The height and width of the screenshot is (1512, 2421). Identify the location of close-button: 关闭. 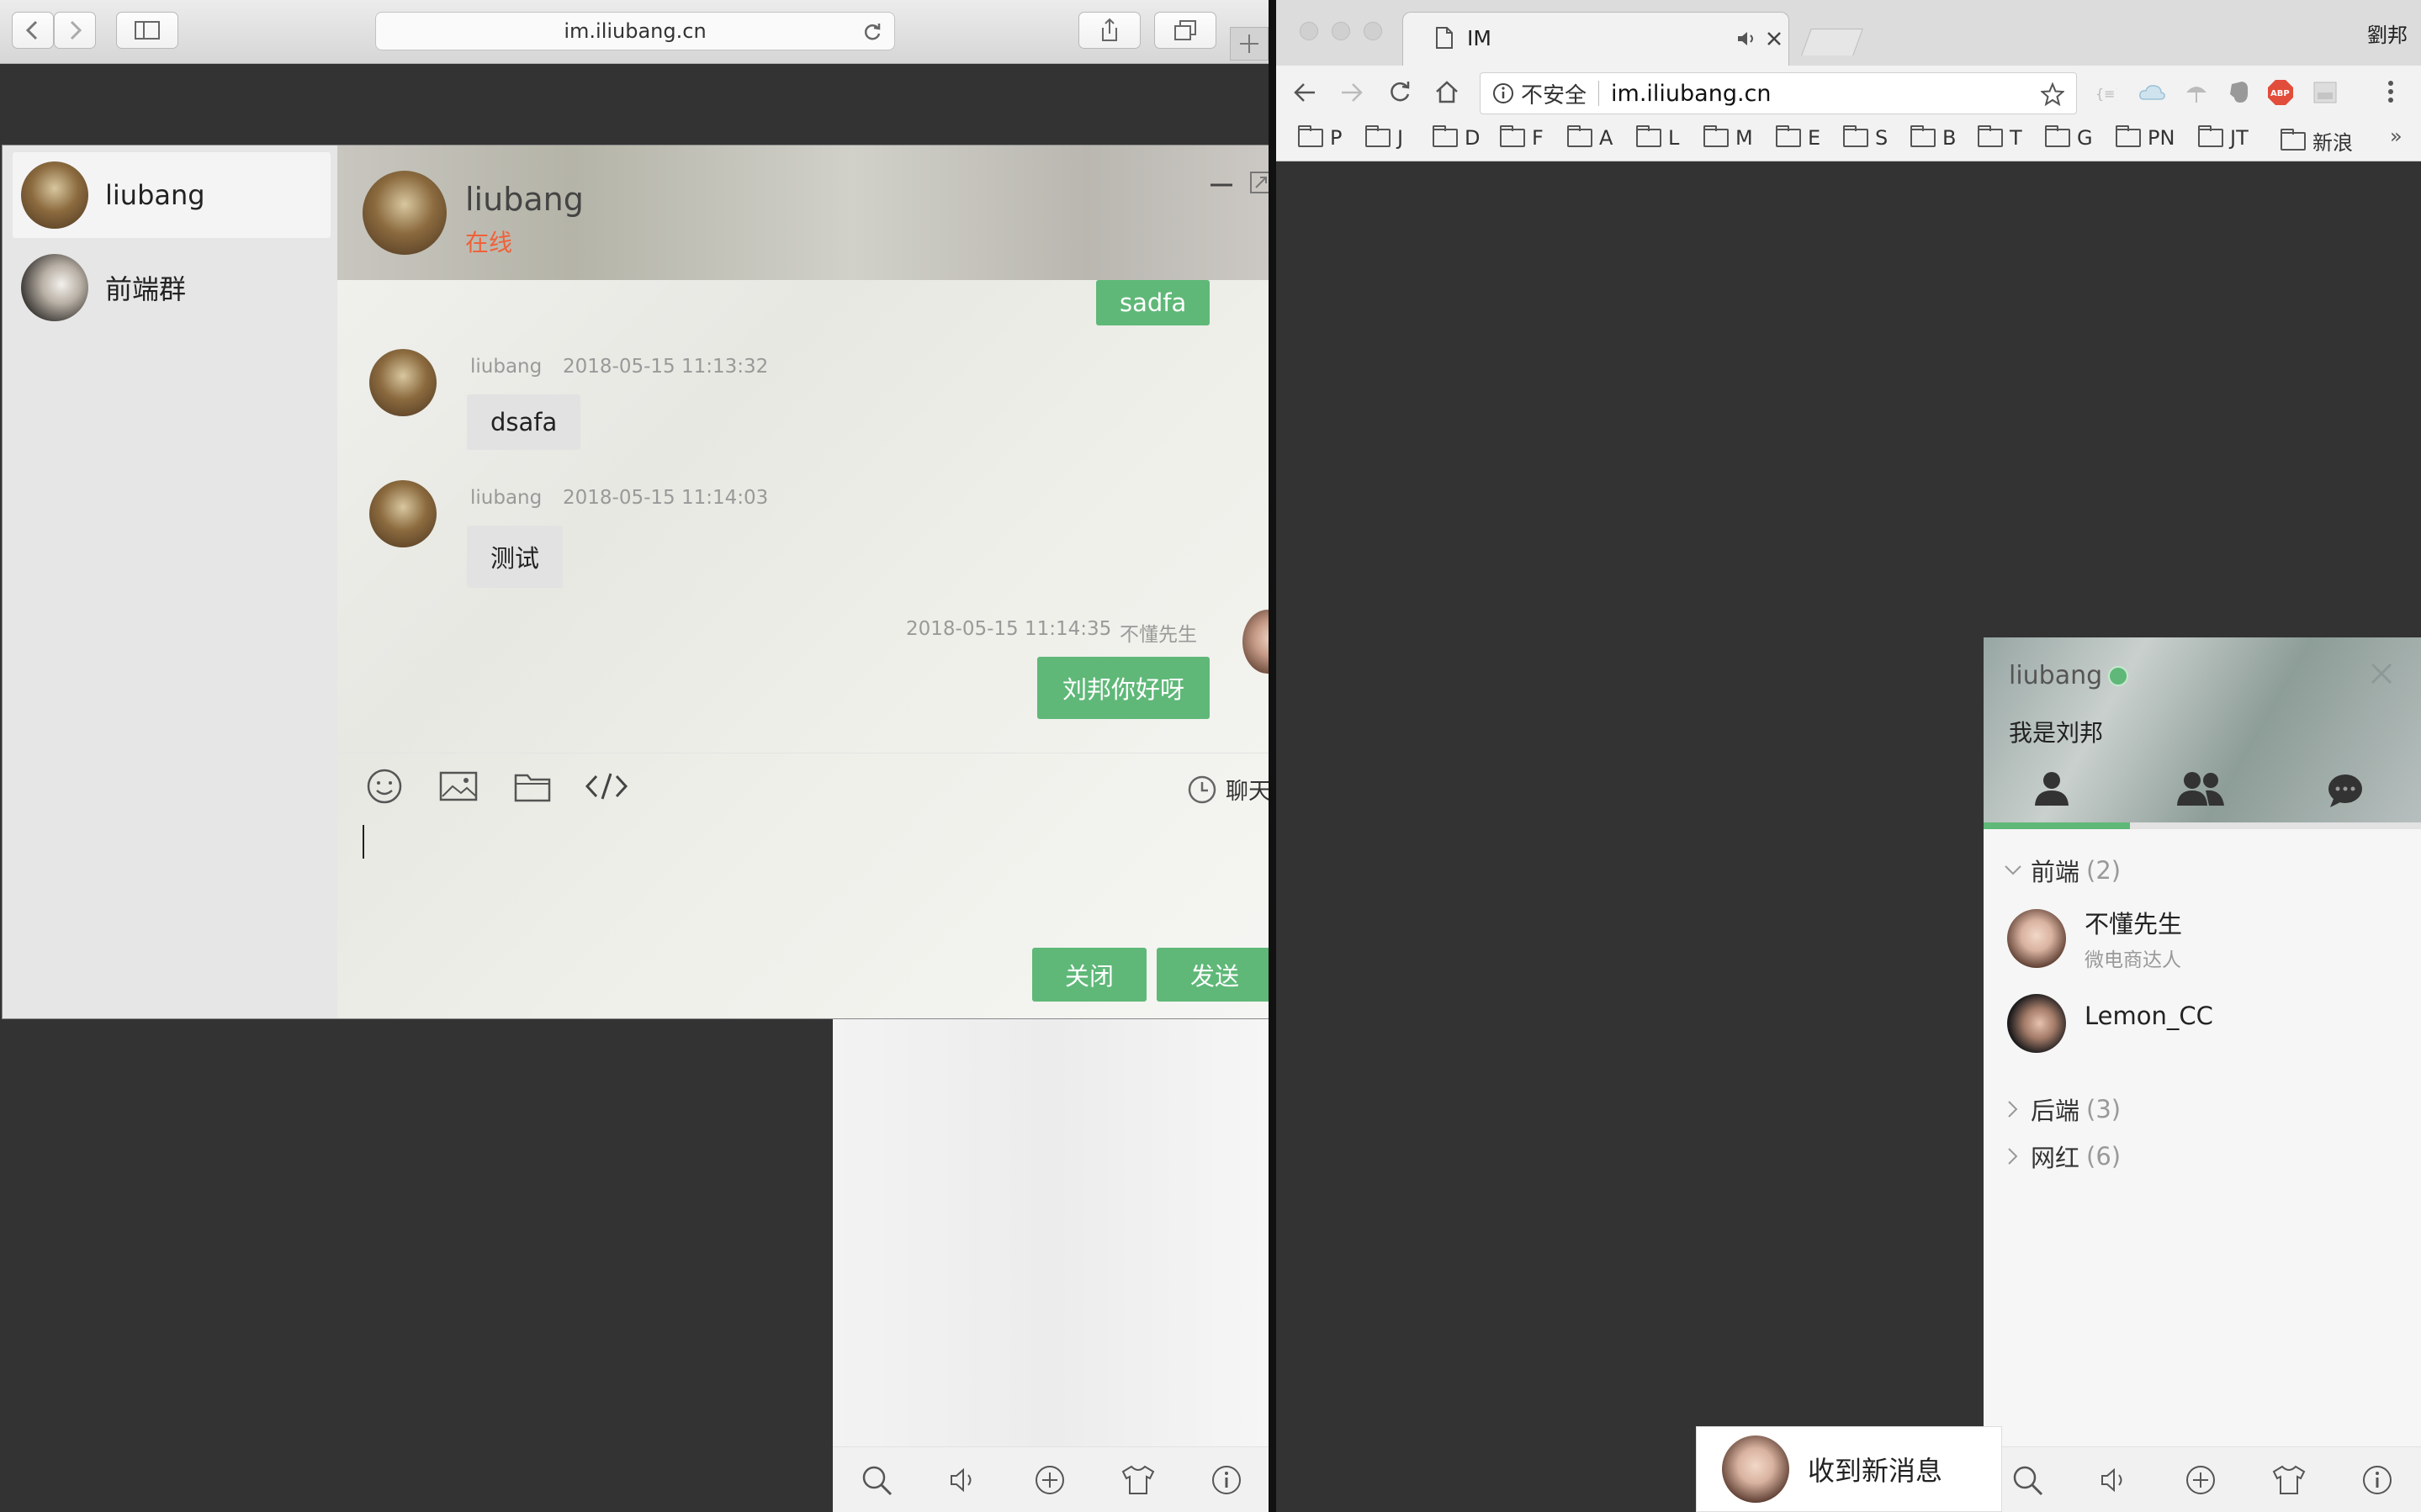
(1089, 975).